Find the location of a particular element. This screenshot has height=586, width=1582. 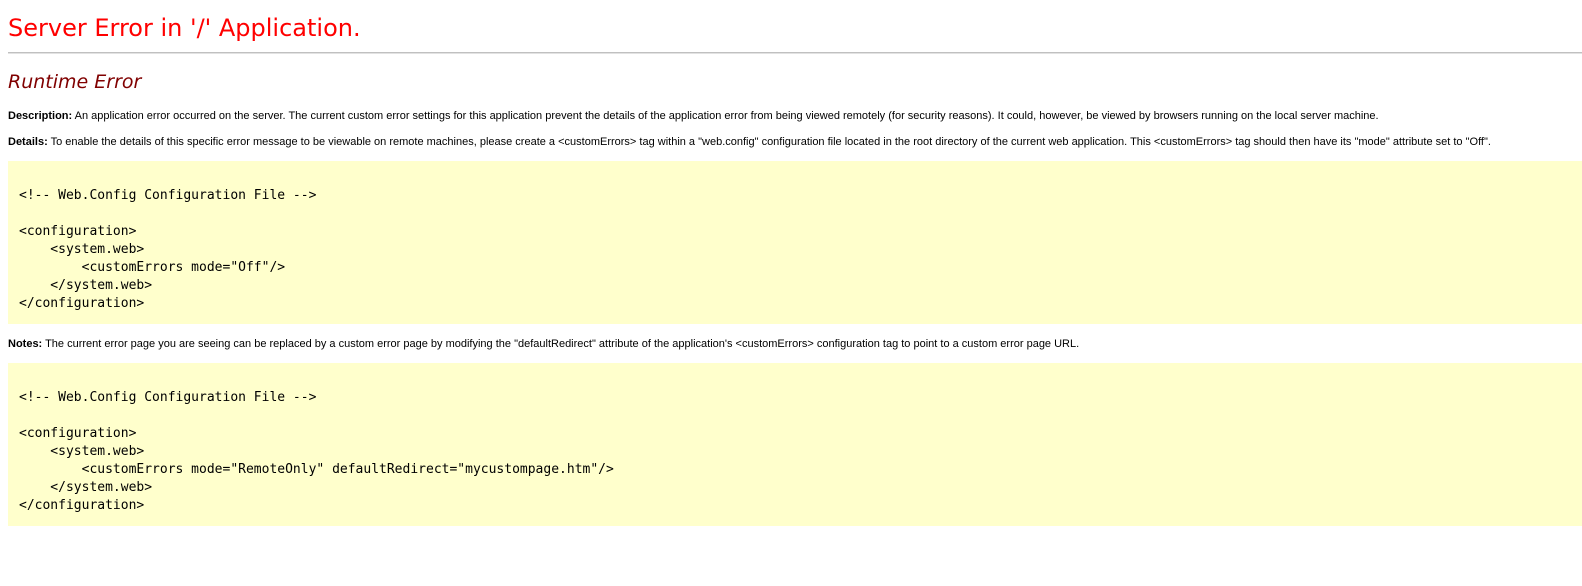

notes-label: Notes: is located at coordinates (25, 344).